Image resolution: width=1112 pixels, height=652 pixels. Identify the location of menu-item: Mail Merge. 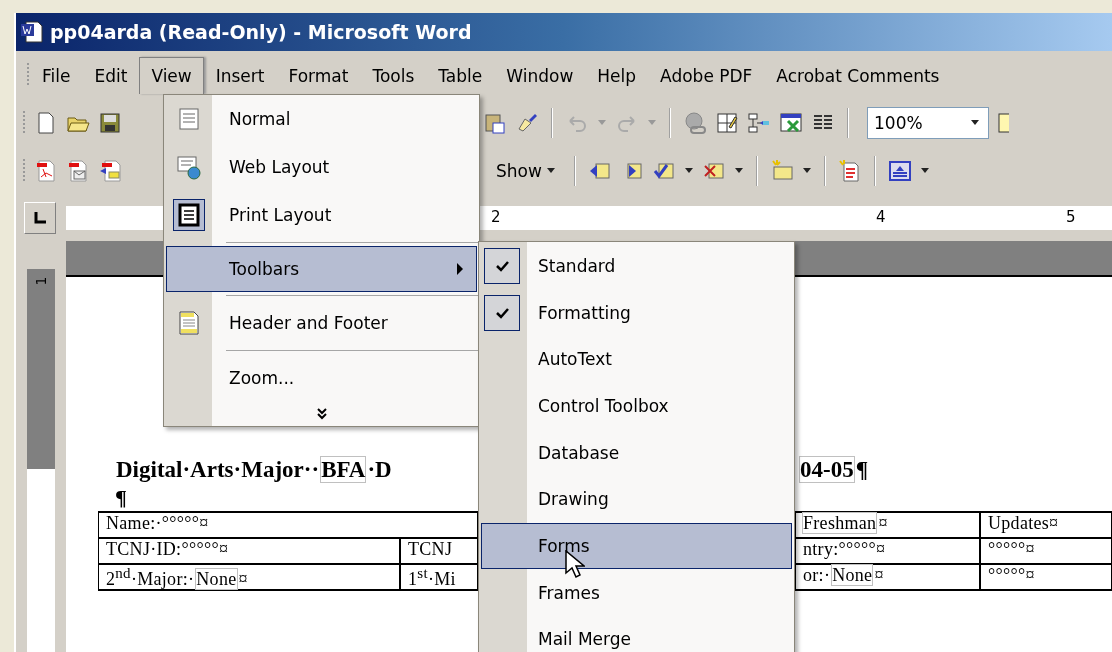
(636, 634).